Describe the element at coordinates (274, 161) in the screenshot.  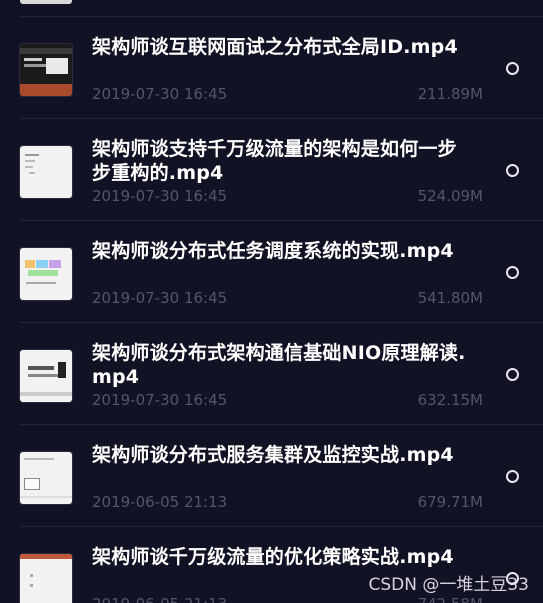
I see `file-title: 架构师谈支持千万级流量的架构是如何一步步重构的.mp4` at that location.